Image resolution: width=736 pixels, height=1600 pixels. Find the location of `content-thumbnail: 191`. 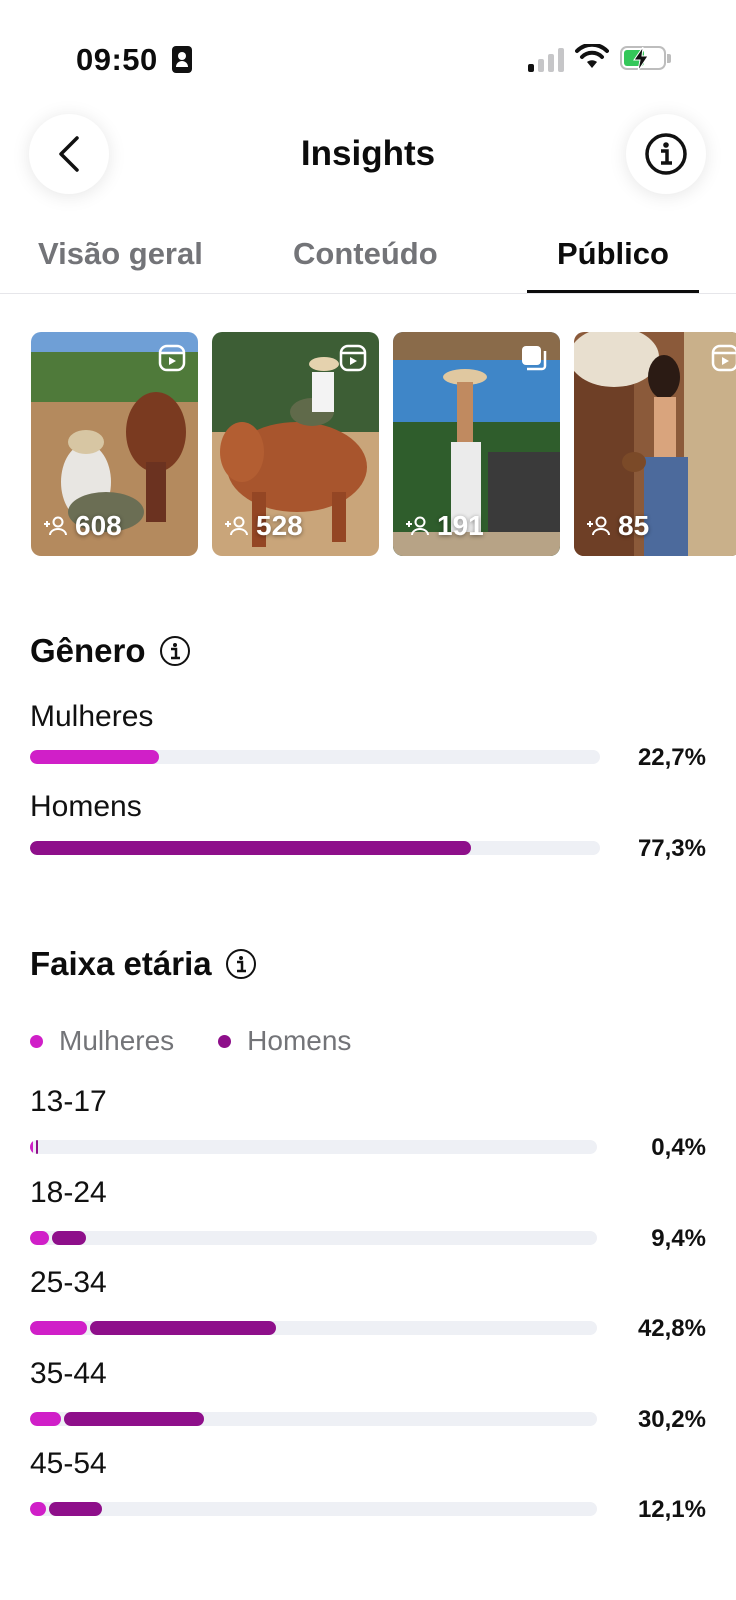

content-thumbnail: 191 is located at coordinates (476, 444).